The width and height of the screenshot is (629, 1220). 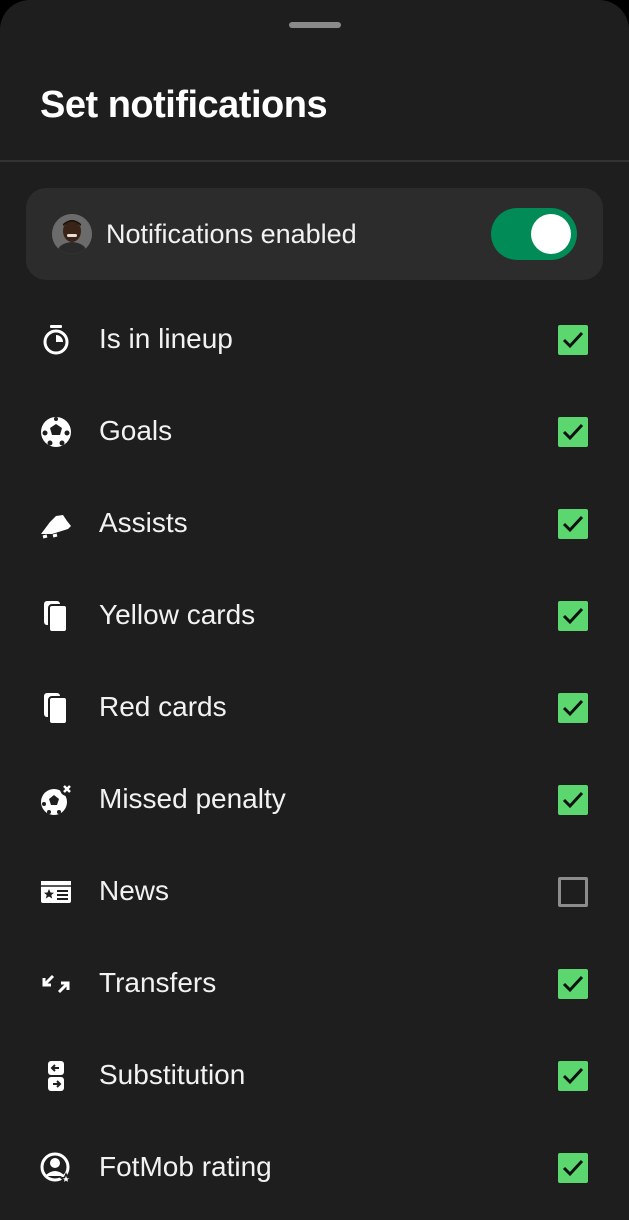 What do you see at coordinates (314, 340) in the screenshot?
I see `setting-row-lineup: Is in lineup` at bounding box center [314, 340].